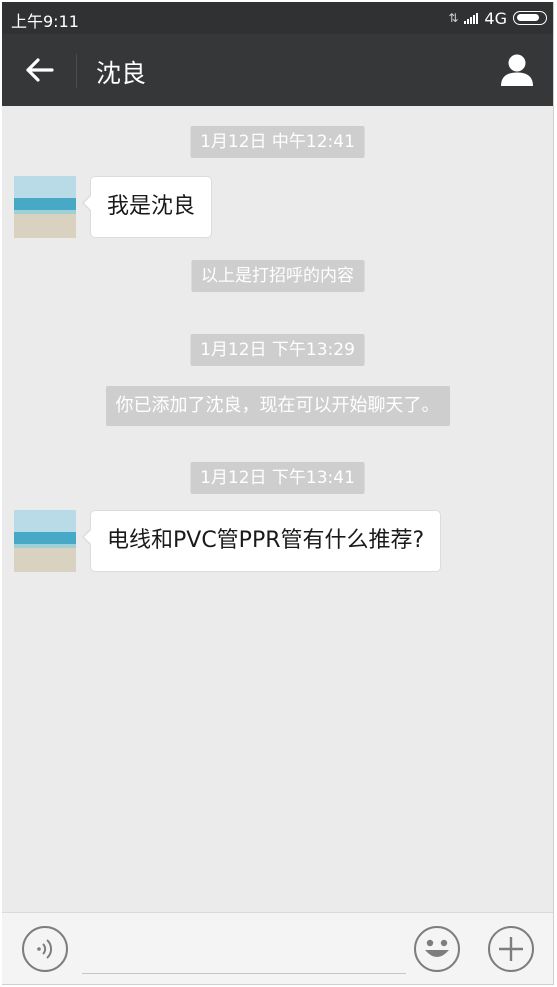 The width and height of the screenshot is (557, 987). I want to click on message-bubble: 电线和PVC管PPR管有什么推荐?, so click(261, 541).